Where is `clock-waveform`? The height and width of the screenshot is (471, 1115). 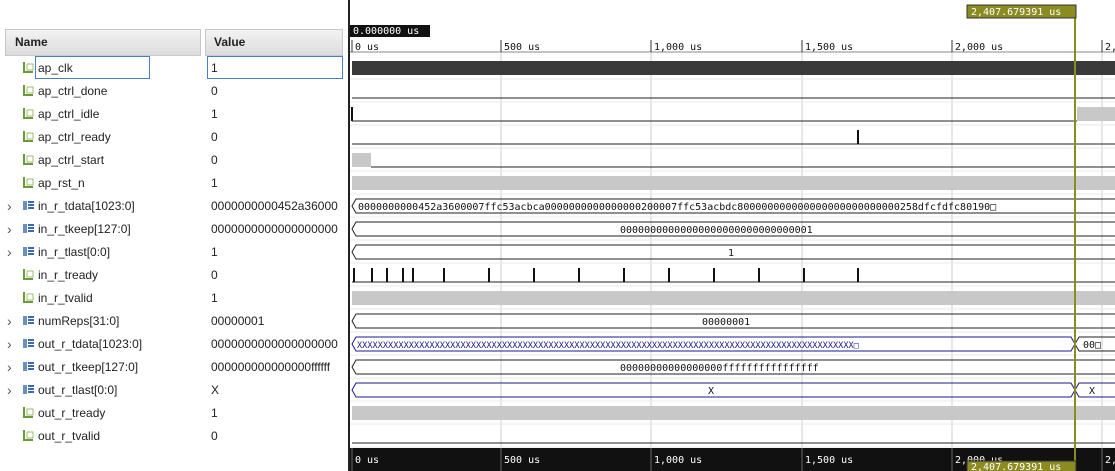 clock-waveform is located at coordinates (733, 68).